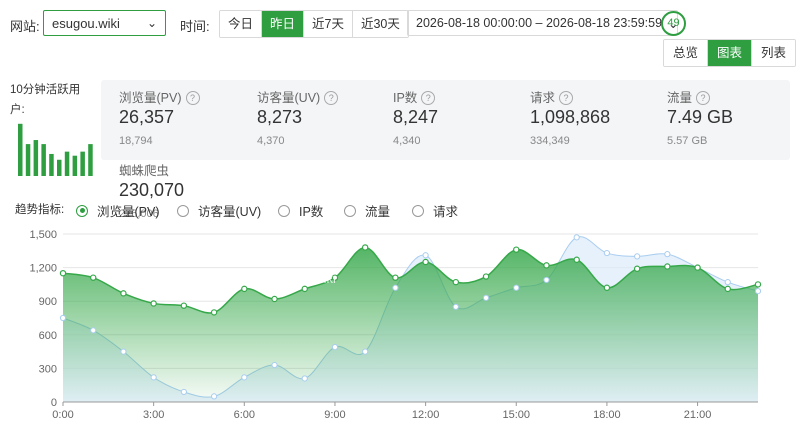 Image resolution: width=800 pixels, height=430 pixels. I want to click on tab-chart: 图表, so click(730, 53).